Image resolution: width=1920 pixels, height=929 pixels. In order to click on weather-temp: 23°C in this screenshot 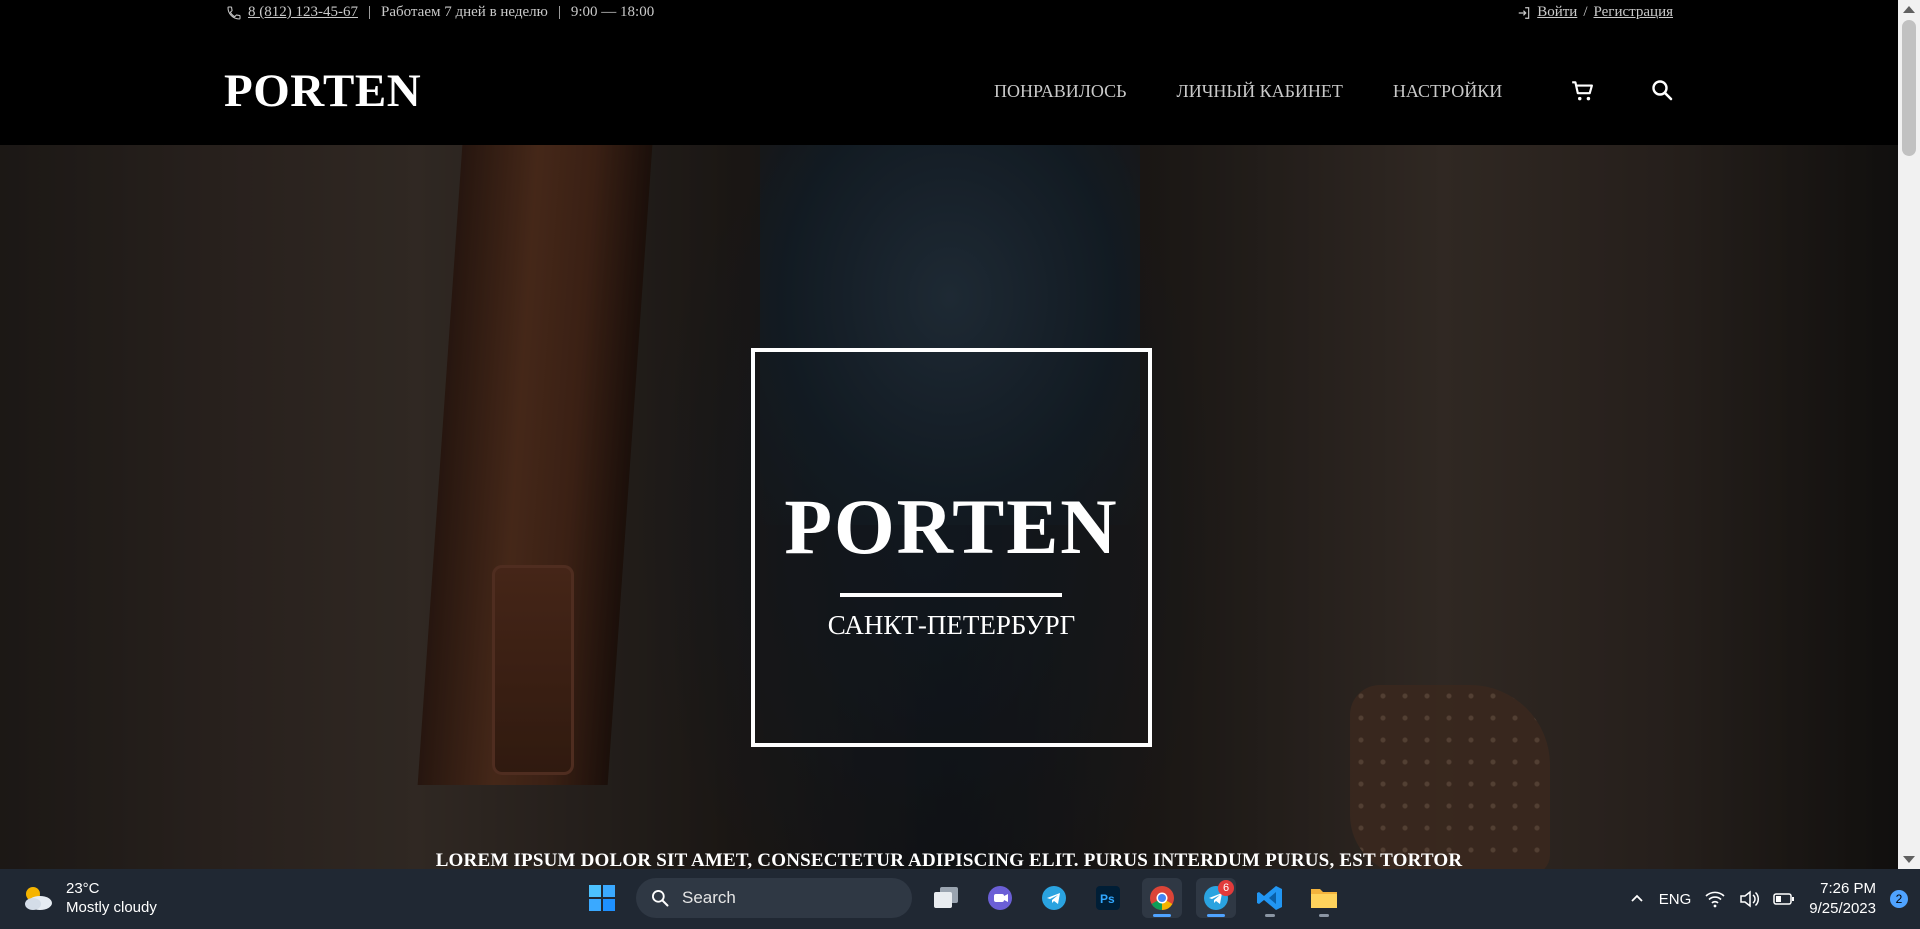, I will do `click(83, 888)`.